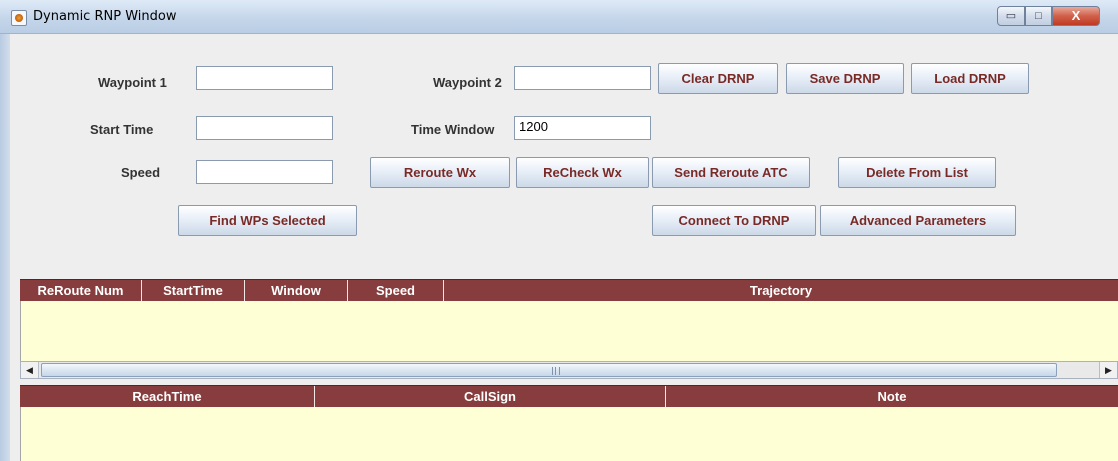  I want to click on start-time-label: Start Time, so click(122, 129).